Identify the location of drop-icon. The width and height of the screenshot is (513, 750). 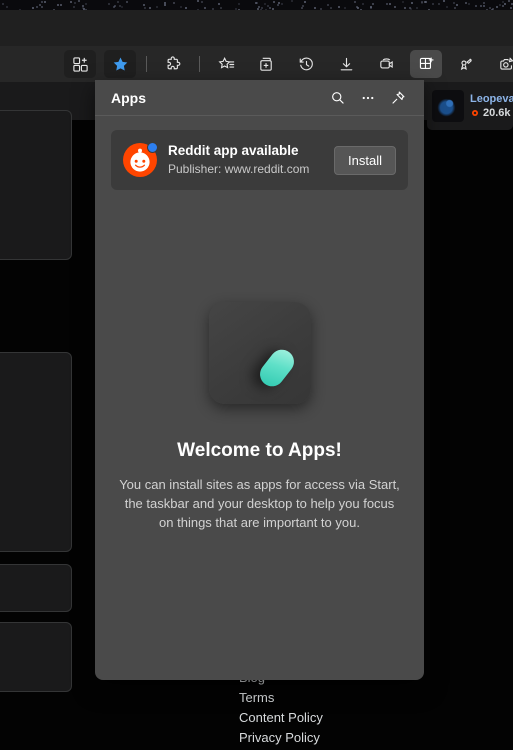
(386, 64).